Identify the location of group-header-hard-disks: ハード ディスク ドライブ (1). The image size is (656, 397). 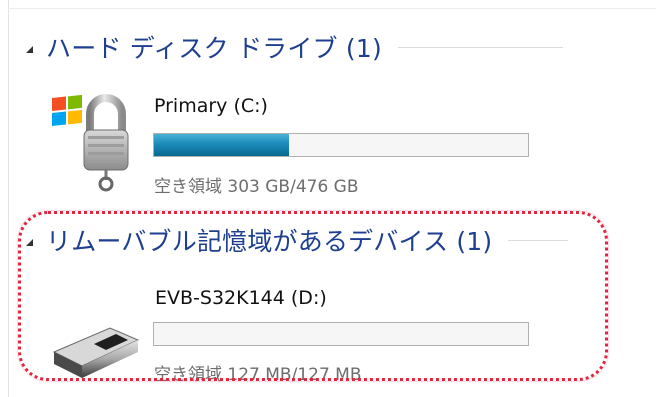
(294, 47).